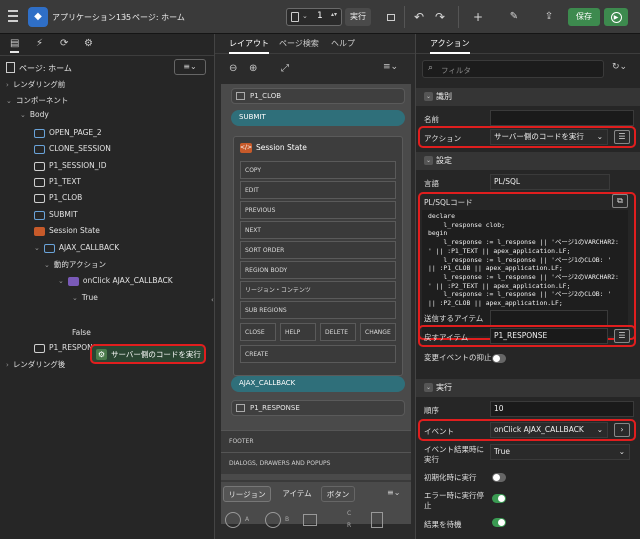 This screenshot has width=640, height=539. What do you see at coordinates (101, 354) in the screenshot?
I see `gear-icon: ⚙` at bounding box center [101, 354].